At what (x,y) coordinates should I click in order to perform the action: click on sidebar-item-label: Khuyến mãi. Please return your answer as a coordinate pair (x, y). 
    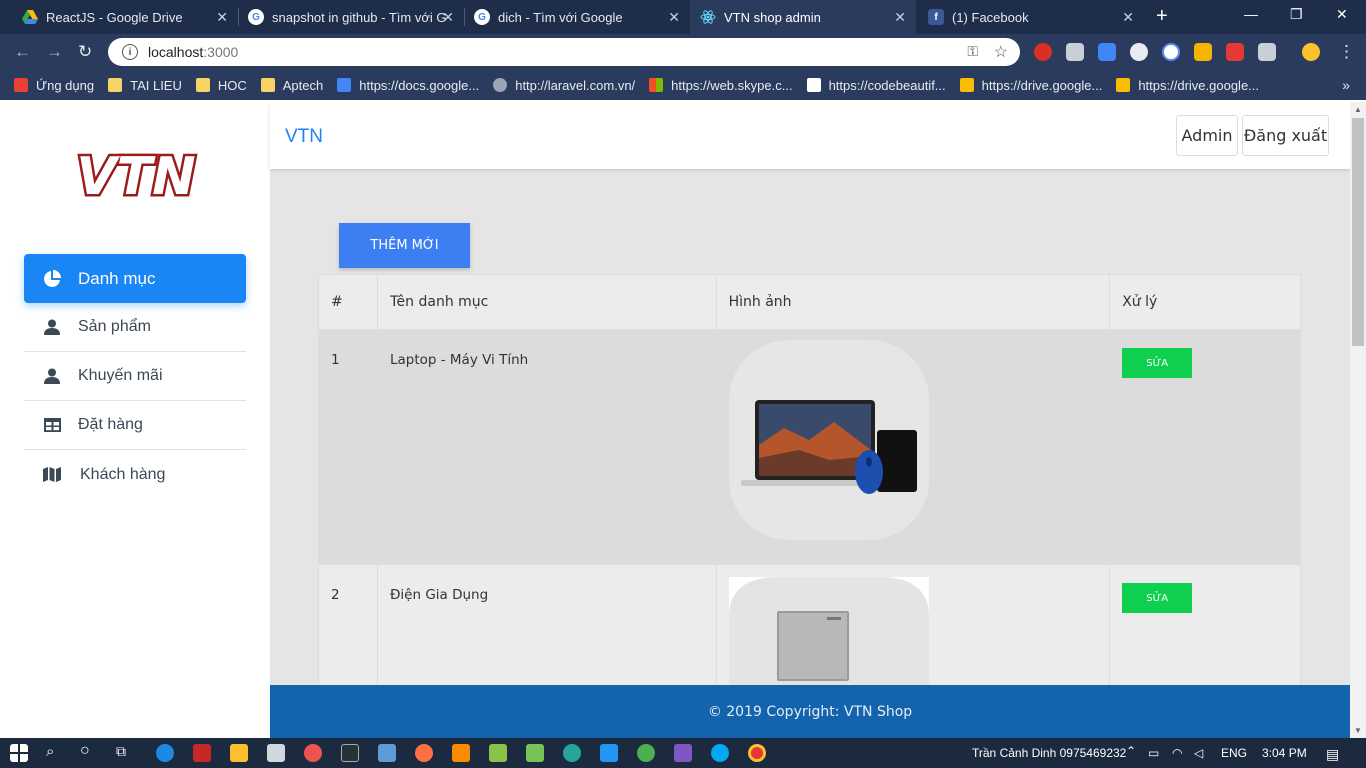
    Looking at the image, I should click on (120, 375).